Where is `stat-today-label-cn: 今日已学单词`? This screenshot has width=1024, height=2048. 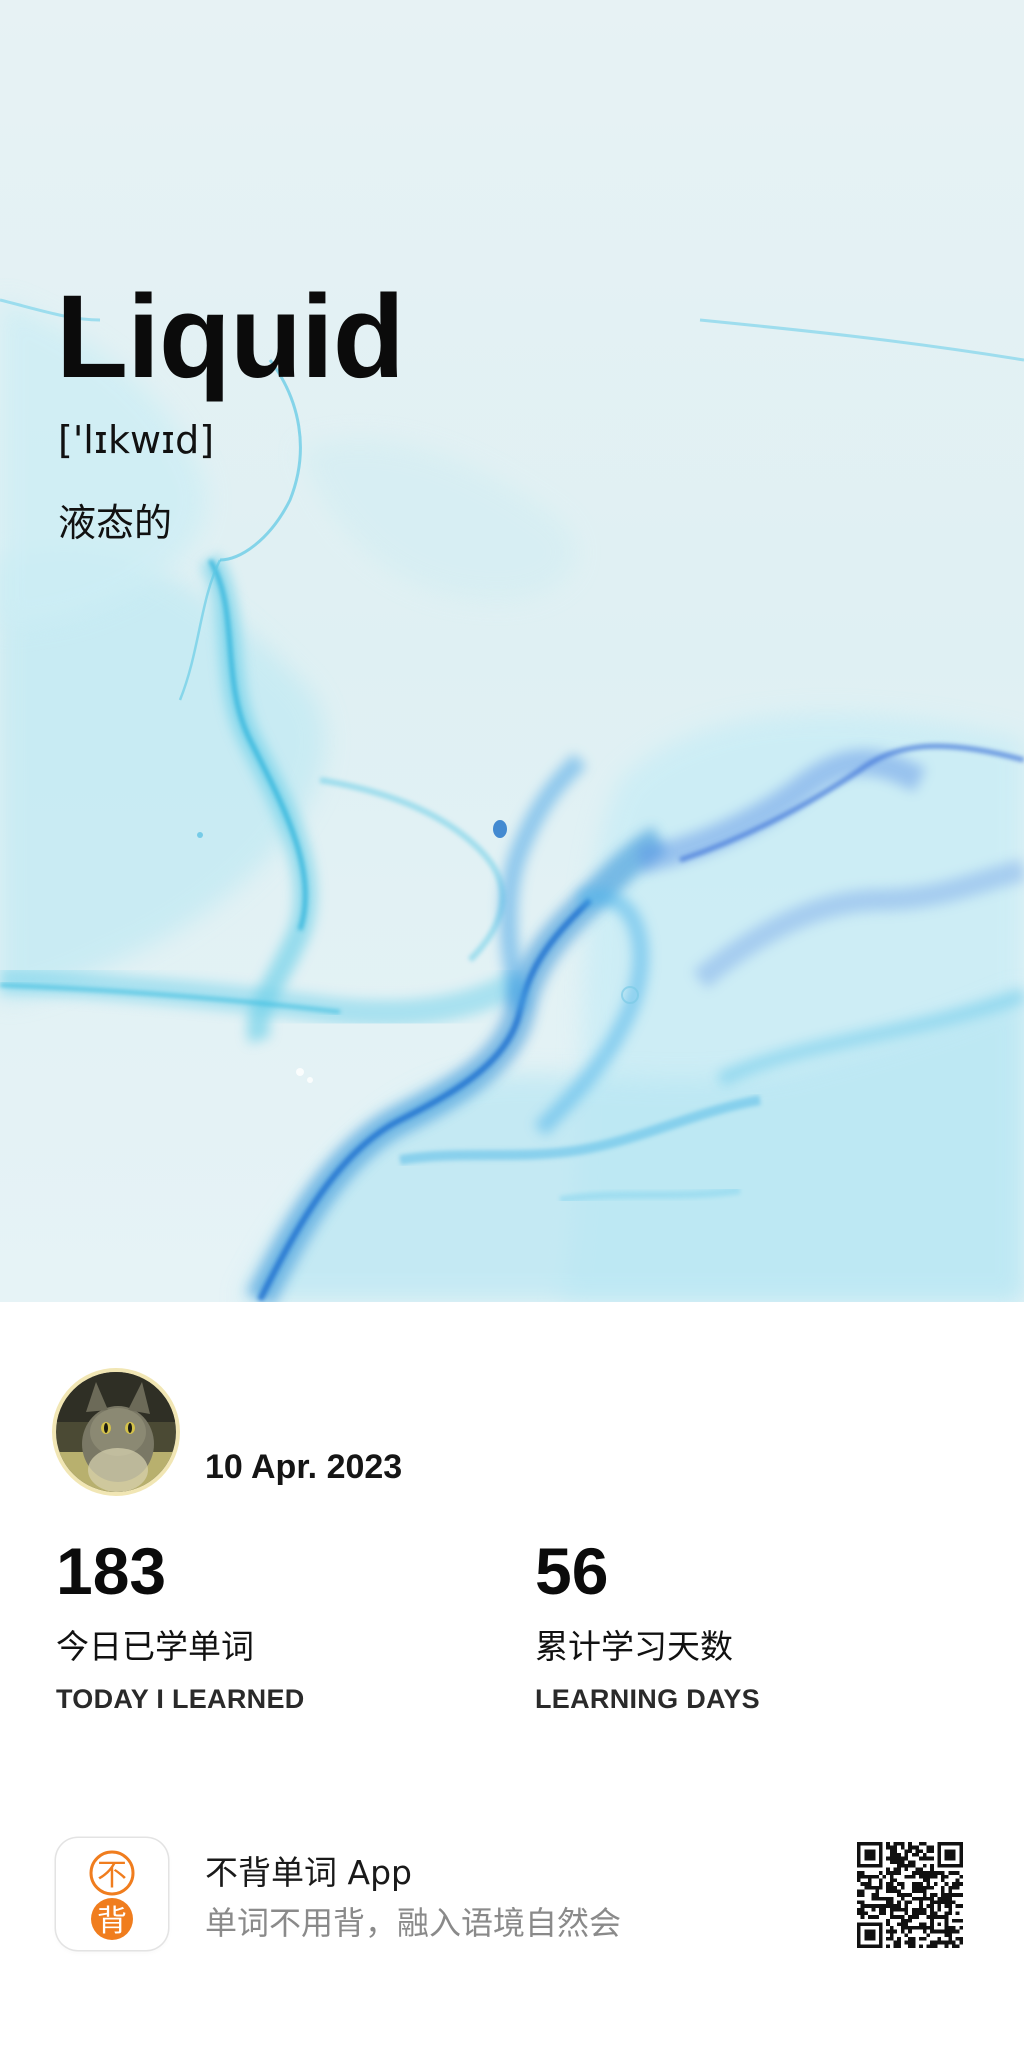
stat-today-label-cn: 今日已学单词 is located at coordinates (155, 1646).